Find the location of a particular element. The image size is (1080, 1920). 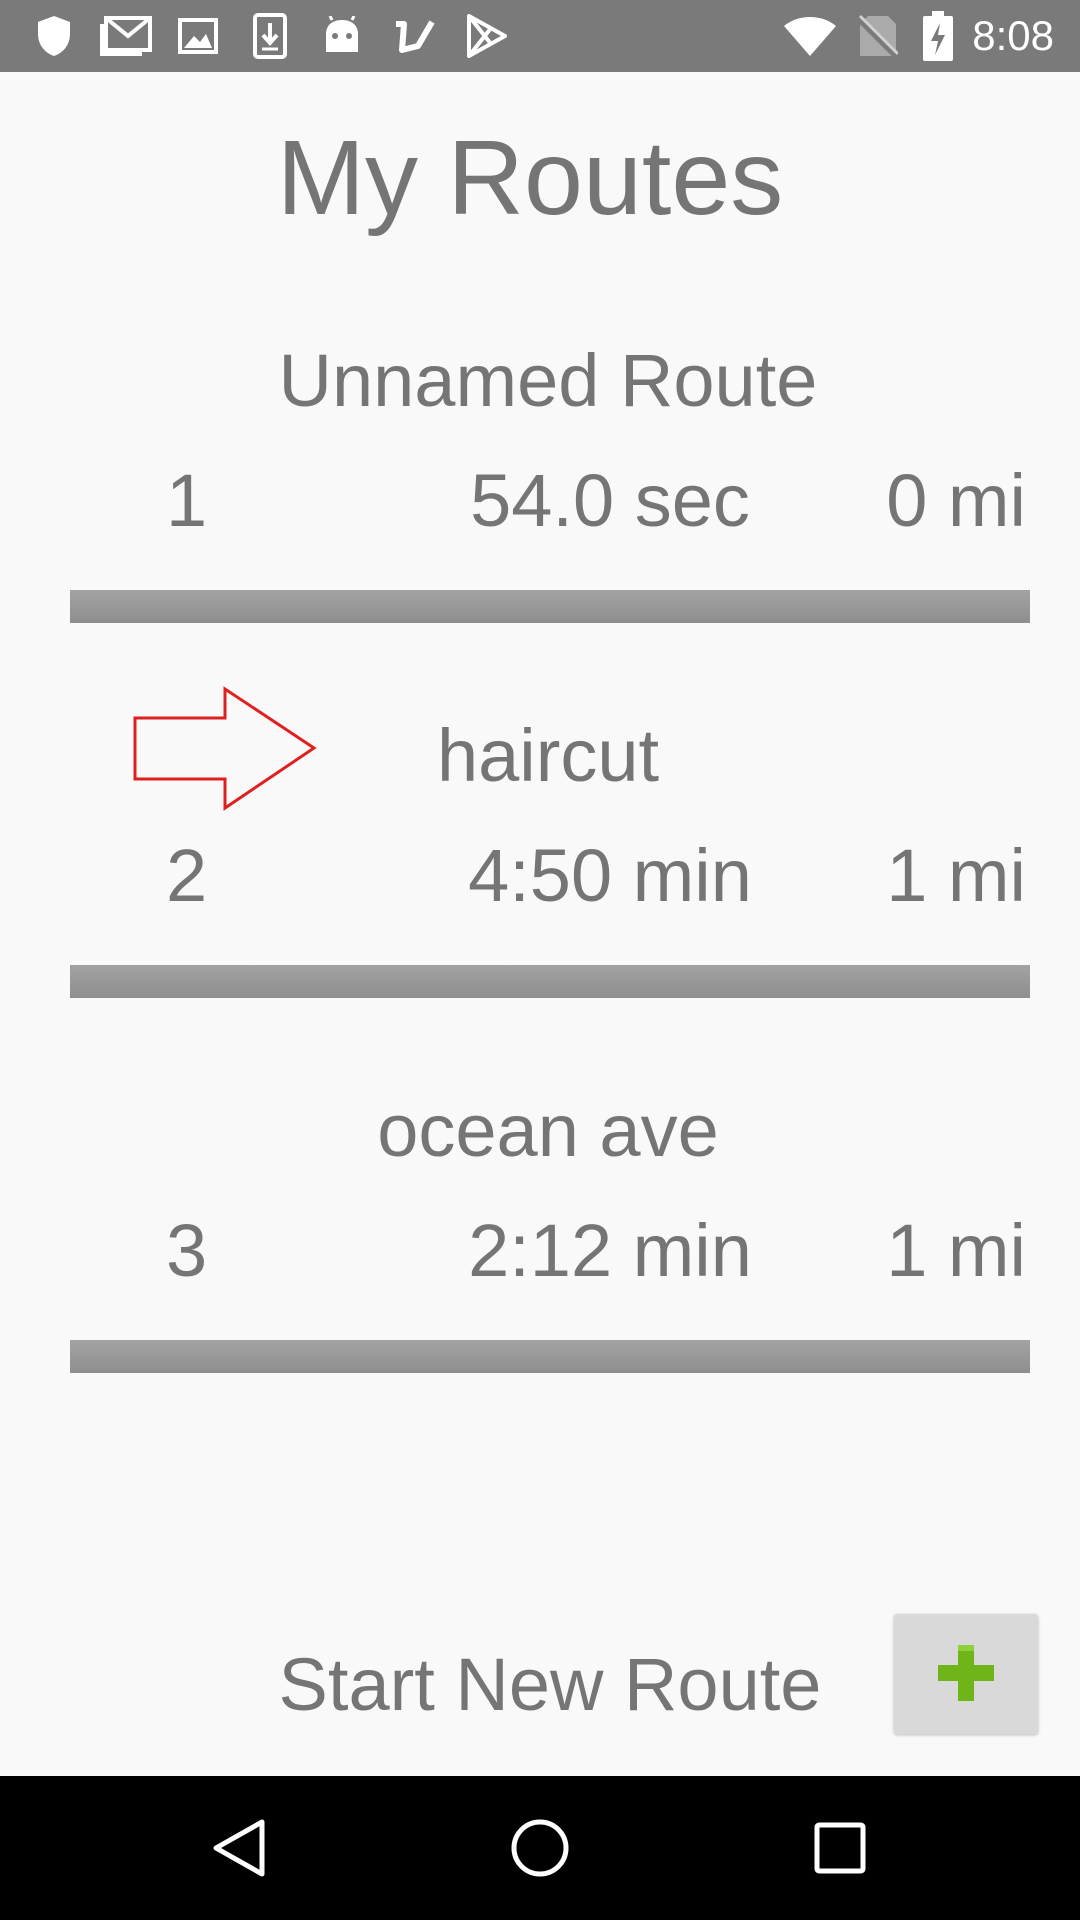

shield-icon is located at coordinates (54, 36).